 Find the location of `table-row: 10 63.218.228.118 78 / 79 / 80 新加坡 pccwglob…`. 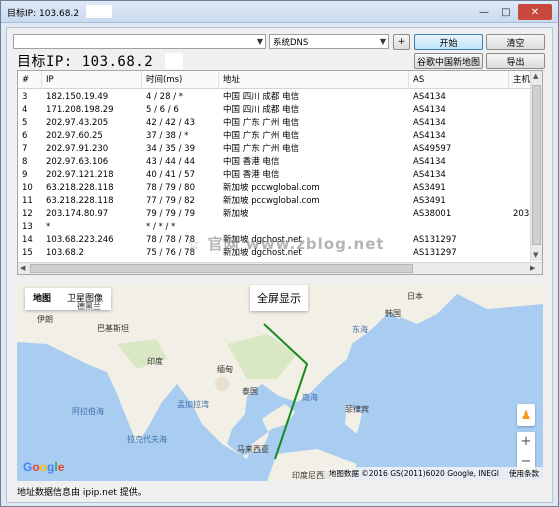

table-row: 10 63.218.228.118 78 / 79 / 80 新加坡 pccwglob… is located at coordinates (280, 188).